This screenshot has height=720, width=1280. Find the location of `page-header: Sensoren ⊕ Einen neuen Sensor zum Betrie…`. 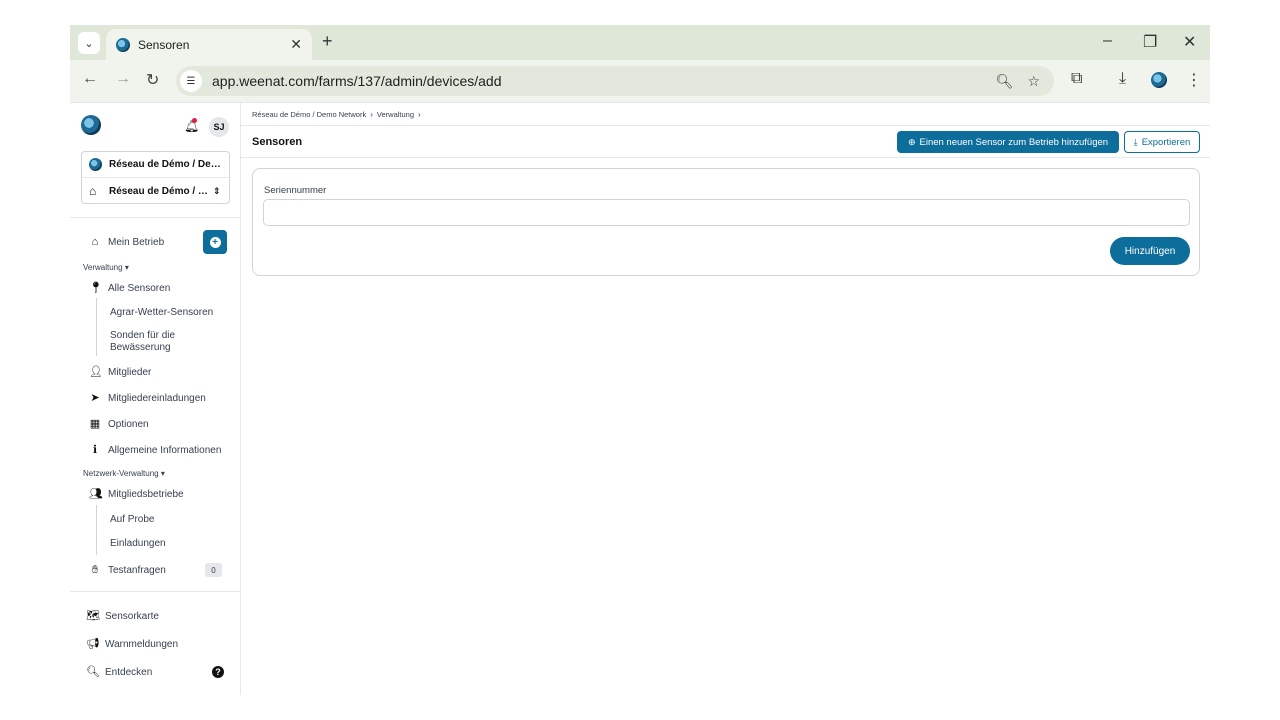

page-header: Sensoren ⊕ Einen neuen Sensor zum Betrie… is located at coordinates (725, 141).